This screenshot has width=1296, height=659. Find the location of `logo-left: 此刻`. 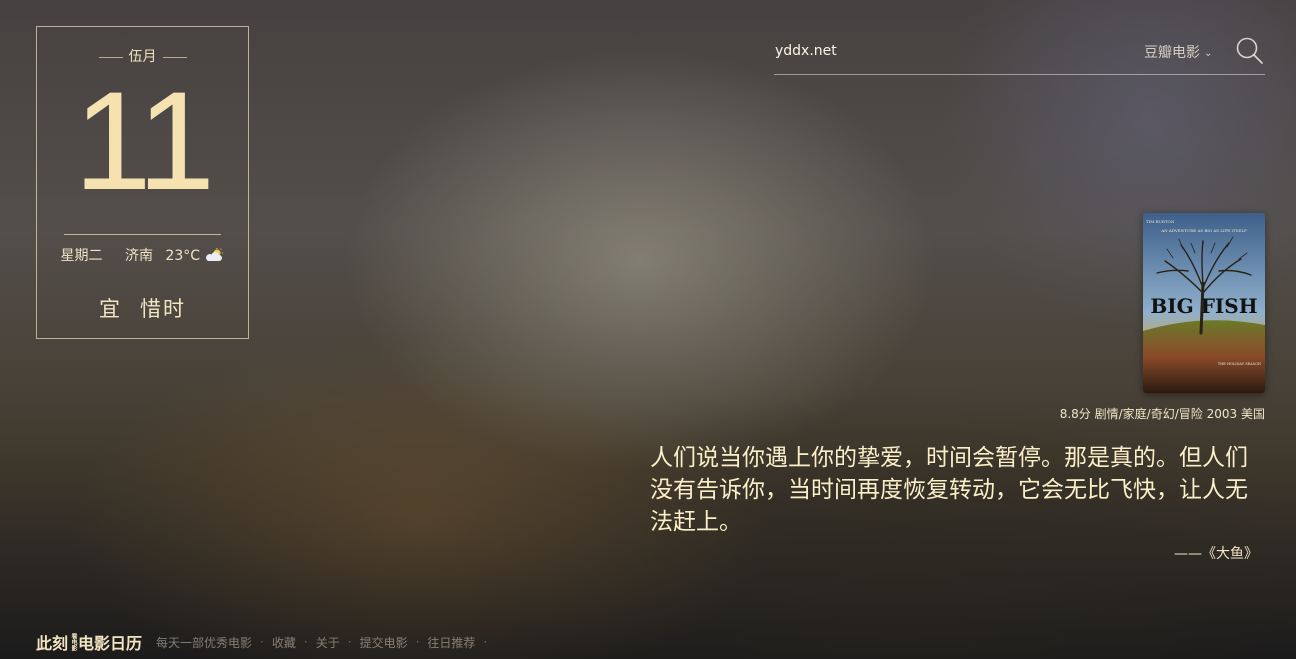

logo-left: 此刻 is located at coordinates (52, 643).